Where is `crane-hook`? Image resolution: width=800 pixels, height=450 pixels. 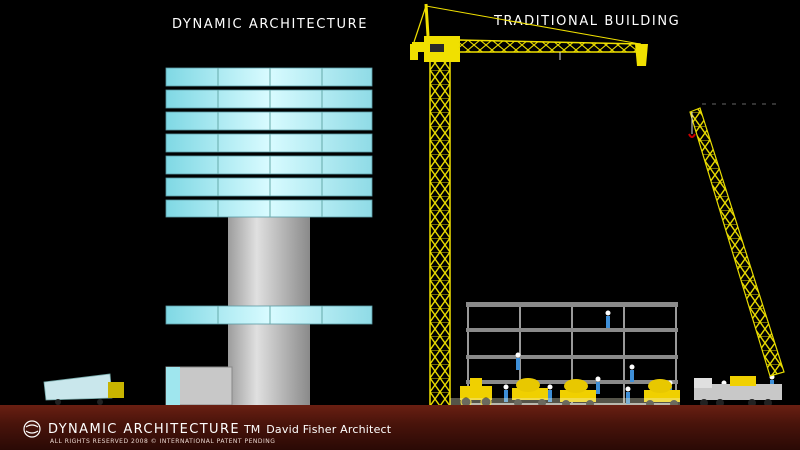
crane-hook is located at coordinates (692, 135).